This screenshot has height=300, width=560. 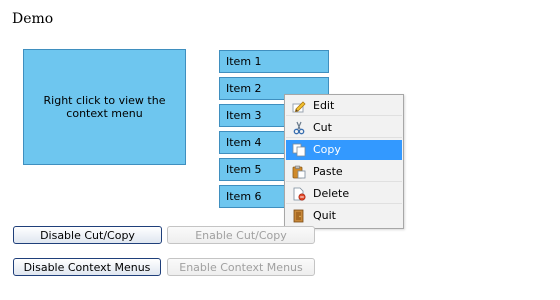 What do you see at coordinates (328, 171) in the screenshot?
I see `menu-item-label: Paste` at bounding box center [328, 171].